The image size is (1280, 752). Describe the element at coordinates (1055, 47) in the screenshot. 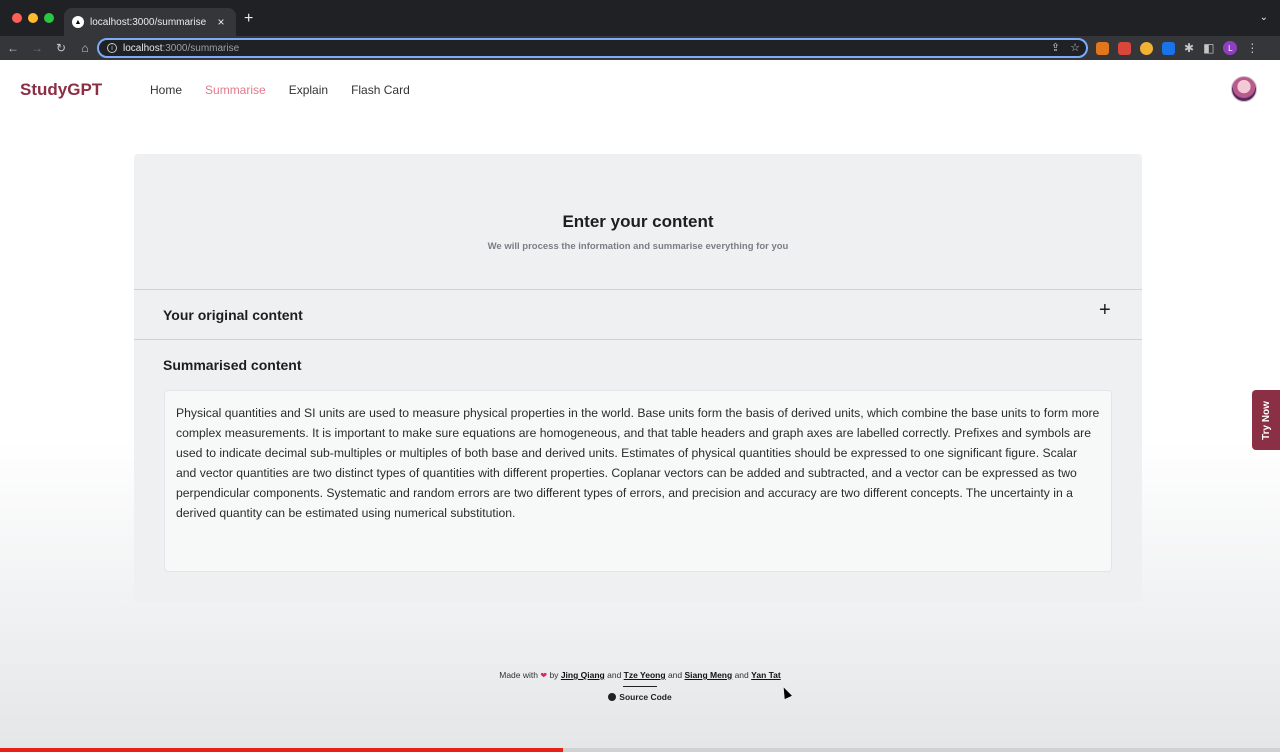

I see `share-icon: ⇪` at that location.